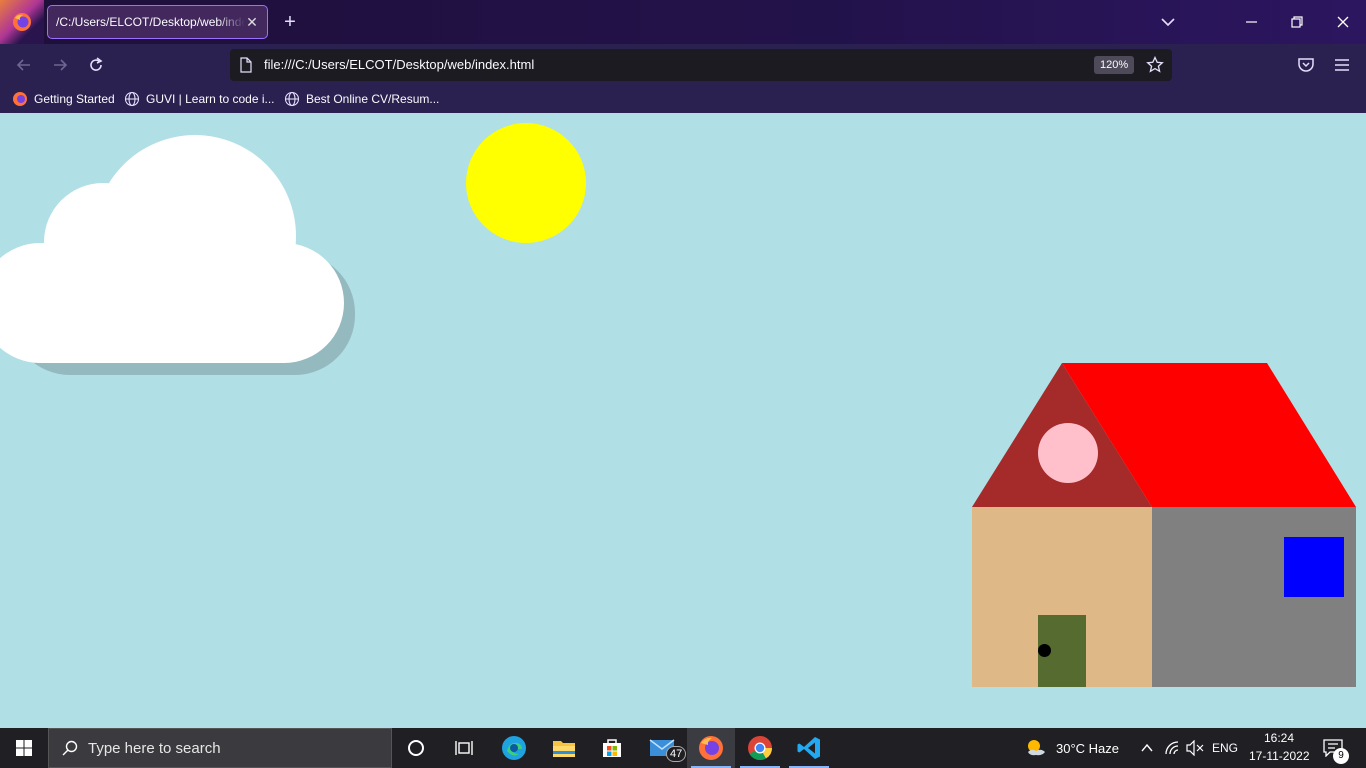  I want to click on mail-unread-badge: 47, so click(676, 754).